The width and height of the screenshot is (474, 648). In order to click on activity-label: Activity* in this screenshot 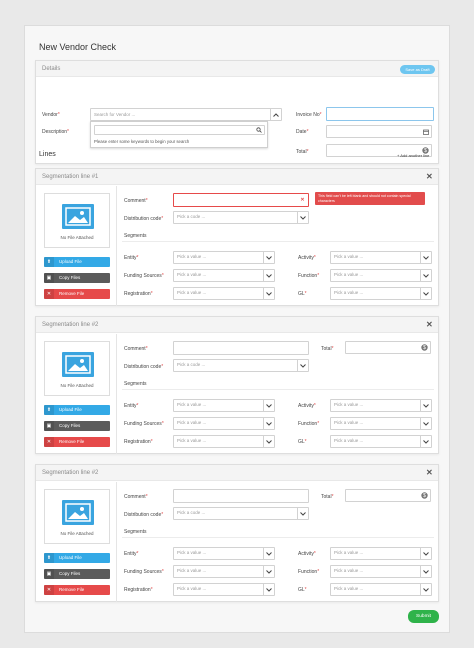, I will do `click(307, 554)`.